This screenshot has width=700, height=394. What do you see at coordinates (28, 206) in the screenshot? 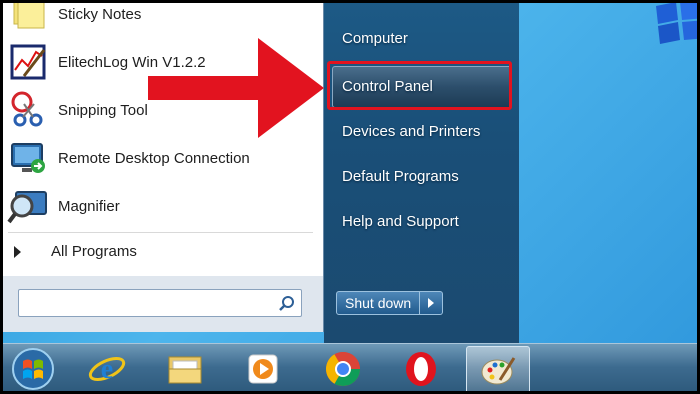
I see `magnifier-icon` at bounding box center [28, 206].